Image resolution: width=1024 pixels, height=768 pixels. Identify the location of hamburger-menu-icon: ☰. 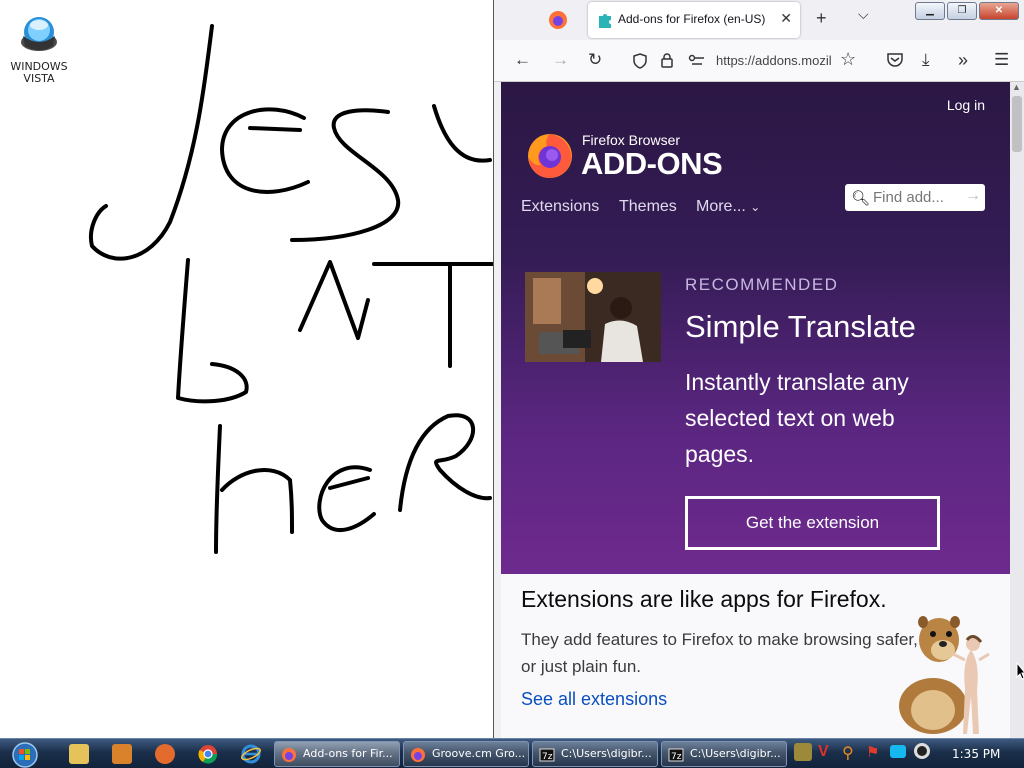
(1001, 60).